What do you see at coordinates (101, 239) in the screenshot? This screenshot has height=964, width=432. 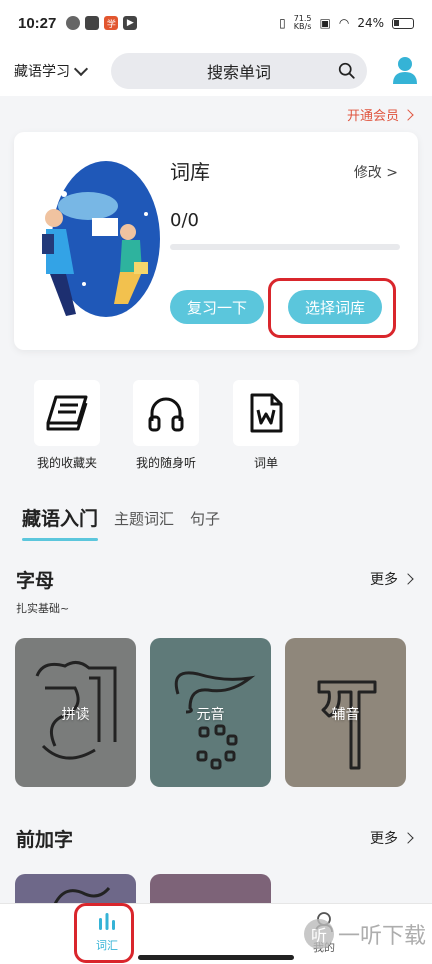 I see `study-illustration` at bounding box center [101, 239].